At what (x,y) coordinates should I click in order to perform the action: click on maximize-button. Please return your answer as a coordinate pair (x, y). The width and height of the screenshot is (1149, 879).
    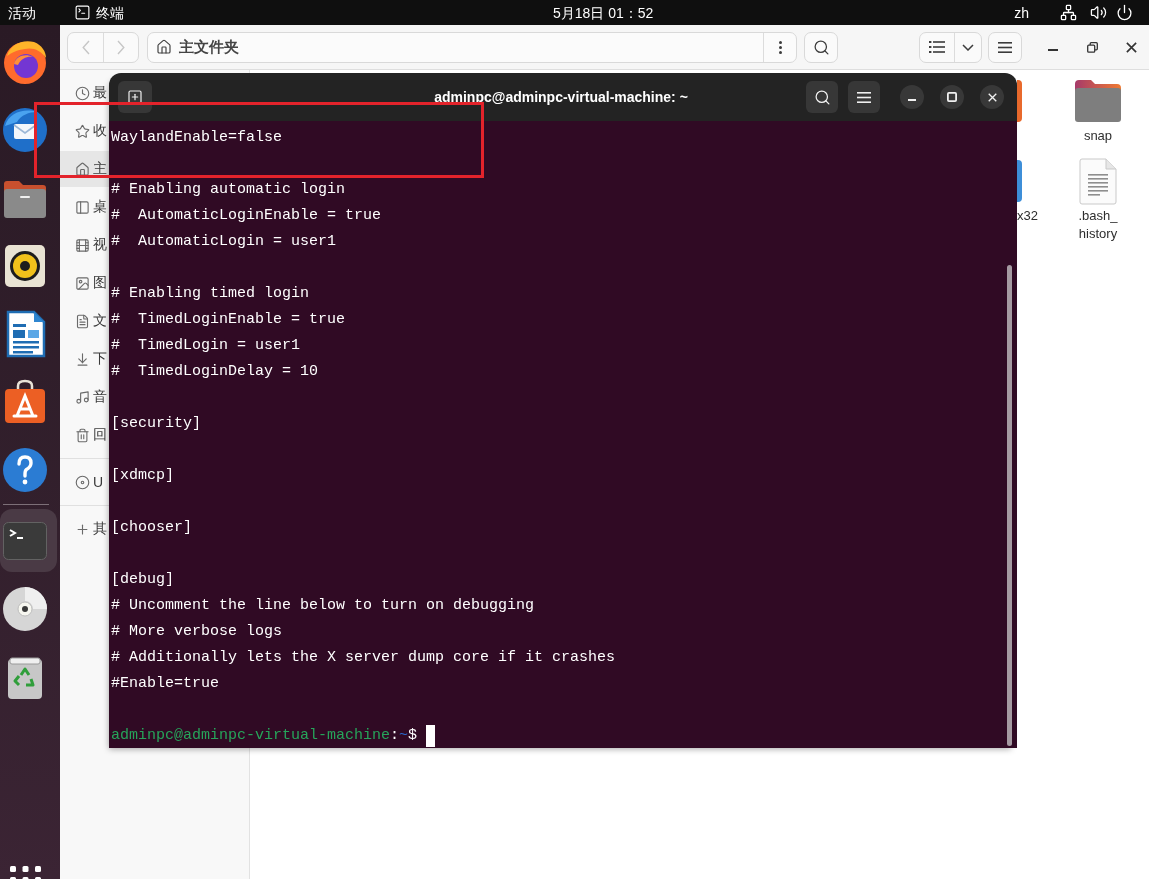
    Looking at the image, I should click on (952, 97).